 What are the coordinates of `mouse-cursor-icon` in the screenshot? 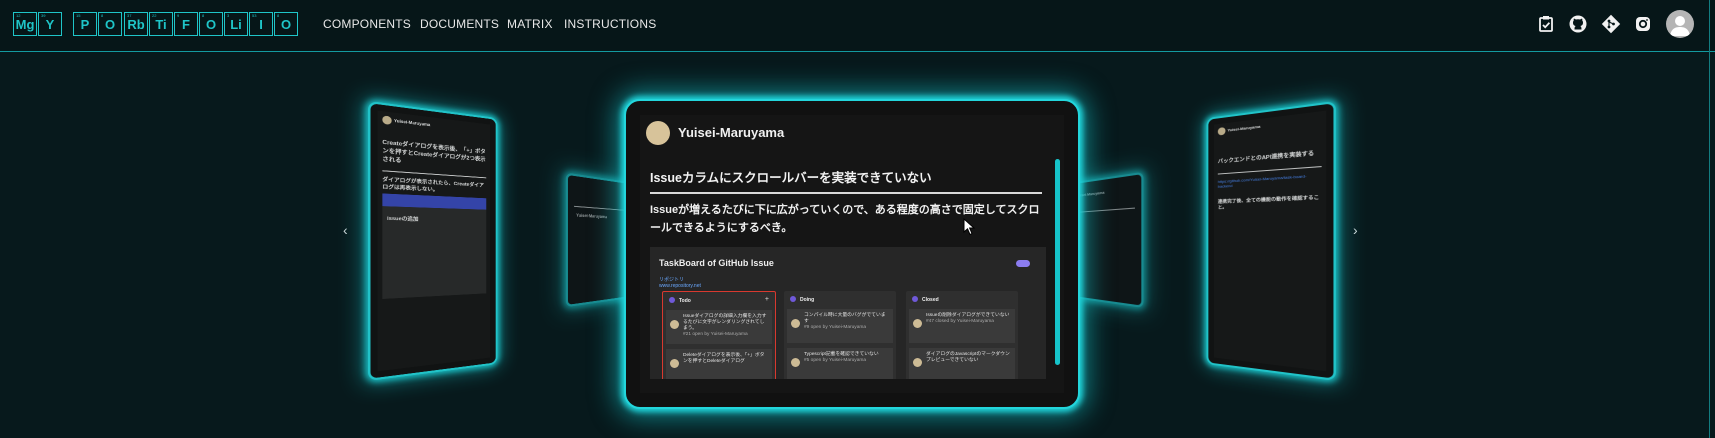 It's located at (969, 227).